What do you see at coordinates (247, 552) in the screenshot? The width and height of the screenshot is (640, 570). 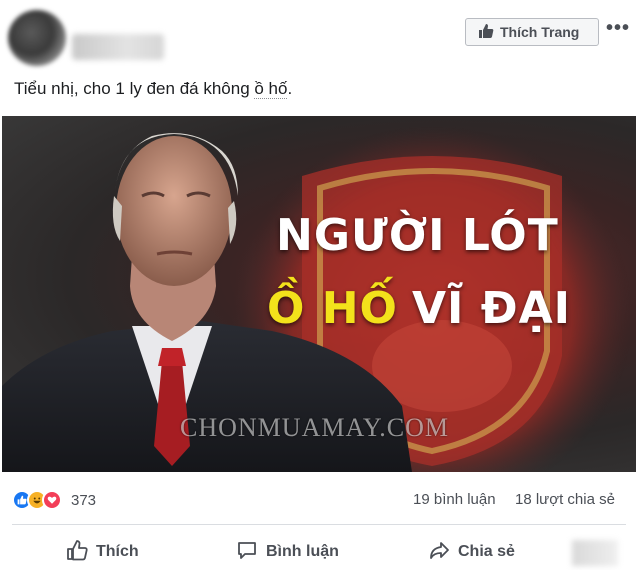 I see `comment-bubble-icon` at bounding box center [247, 552].